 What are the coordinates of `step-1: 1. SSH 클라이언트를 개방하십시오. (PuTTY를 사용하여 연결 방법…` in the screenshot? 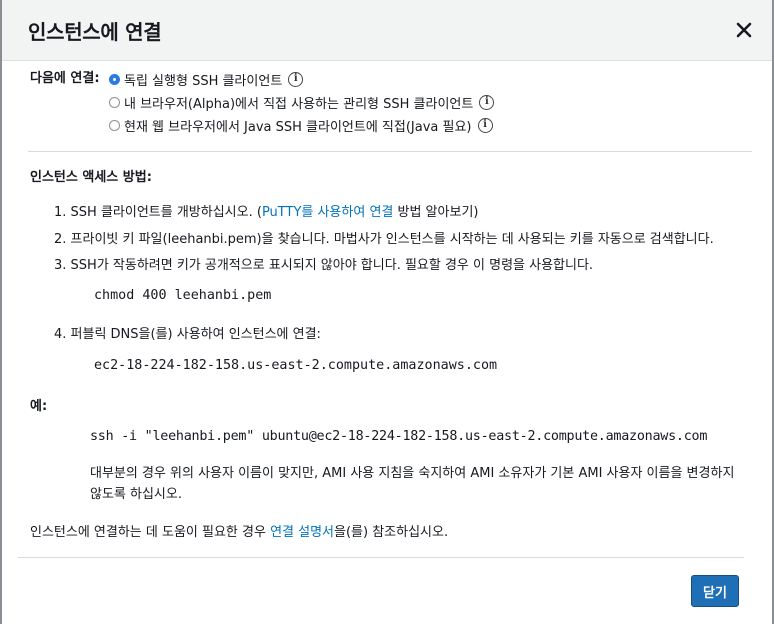 It's located at (266, 212).